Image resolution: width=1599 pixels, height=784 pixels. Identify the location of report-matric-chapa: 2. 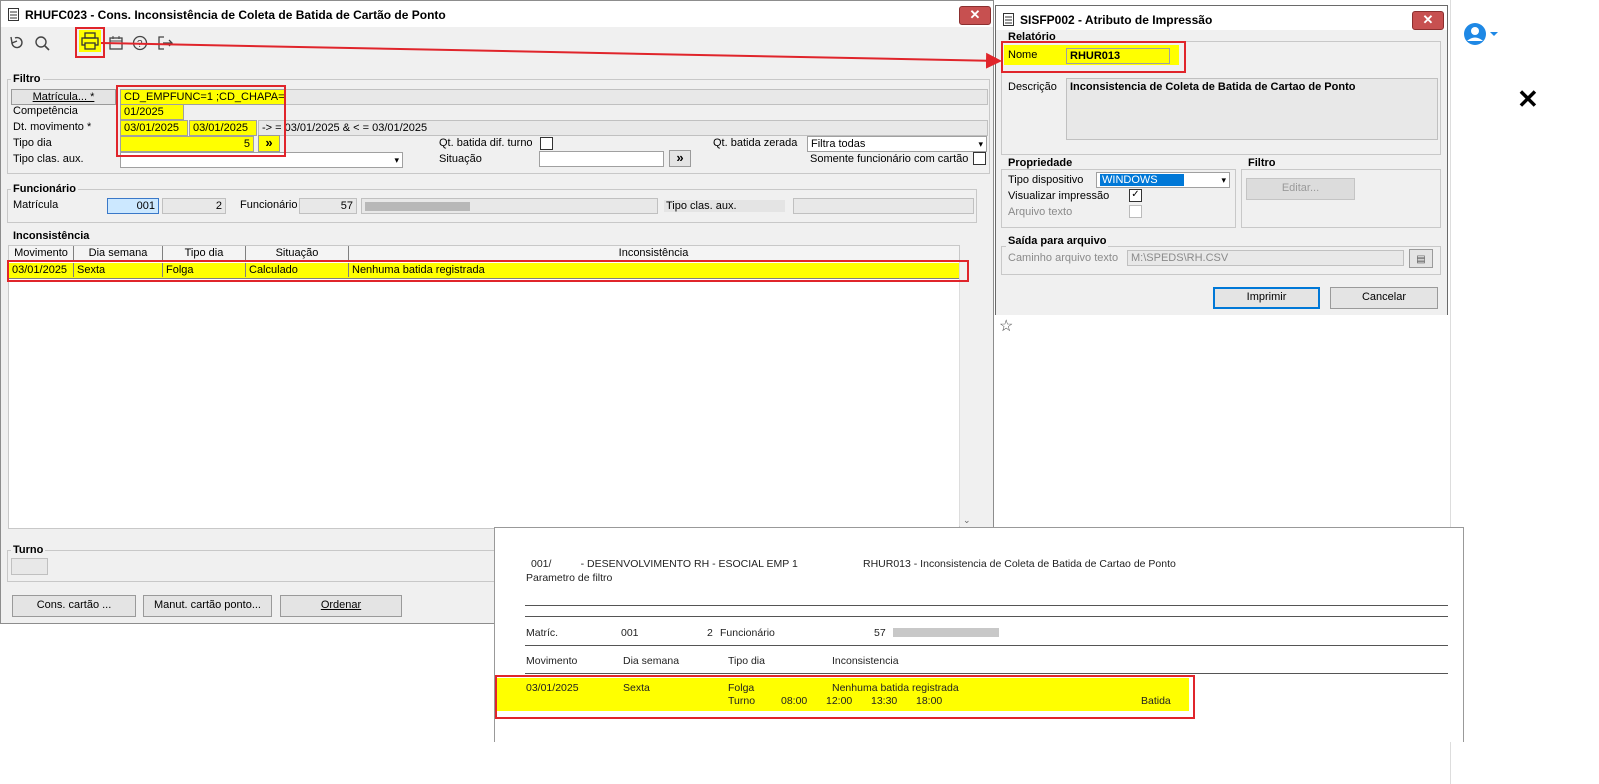
(710, 633).